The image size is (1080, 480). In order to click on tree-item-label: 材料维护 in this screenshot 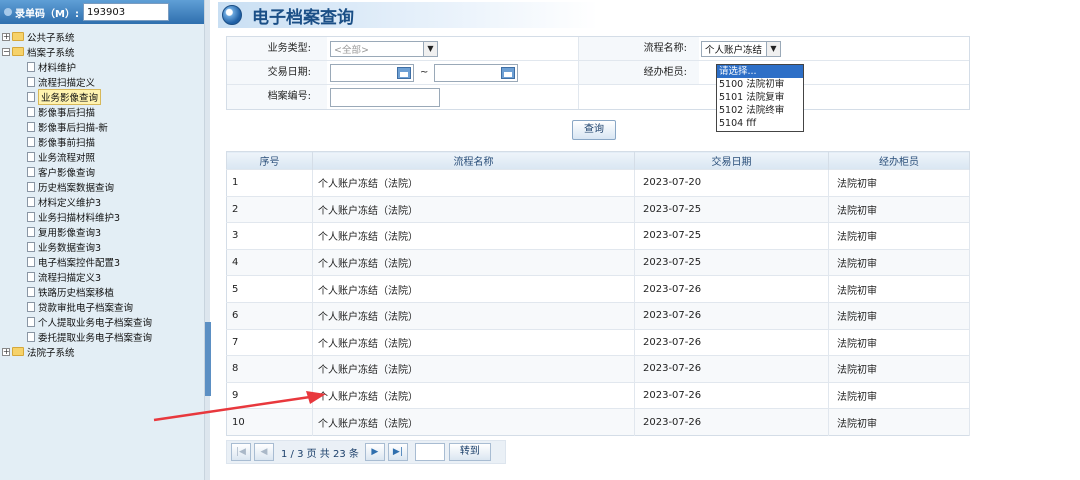, I will do `click(57, 68)`.